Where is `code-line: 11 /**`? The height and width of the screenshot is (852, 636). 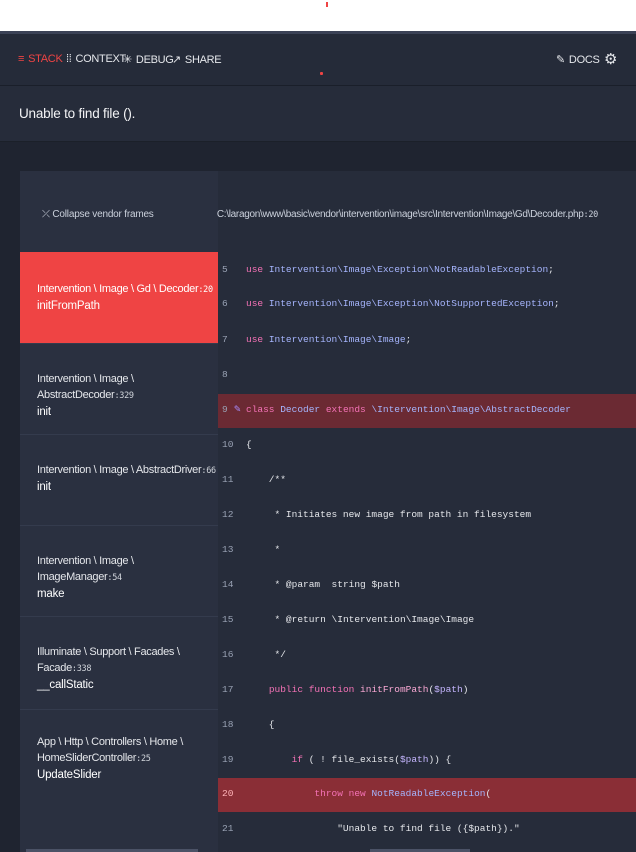
code-line: 11 /** is located at coordinates (254, 479).